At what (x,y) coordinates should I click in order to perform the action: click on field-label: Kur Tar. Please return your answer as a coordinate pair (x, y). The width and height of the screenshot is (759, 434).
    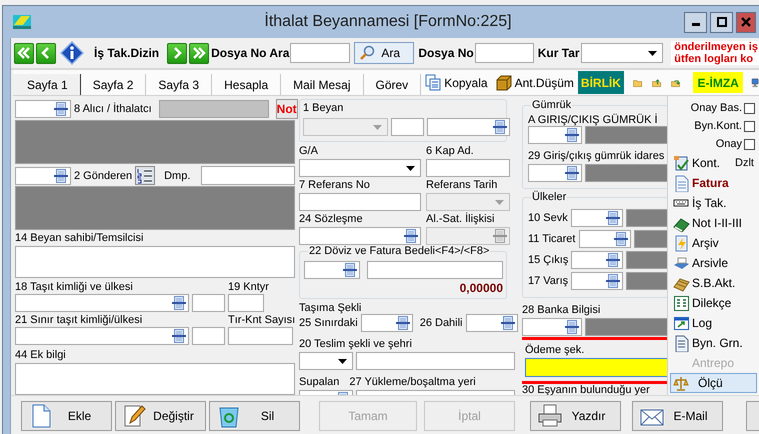
    Looking at the image, I should click on (559, 53).